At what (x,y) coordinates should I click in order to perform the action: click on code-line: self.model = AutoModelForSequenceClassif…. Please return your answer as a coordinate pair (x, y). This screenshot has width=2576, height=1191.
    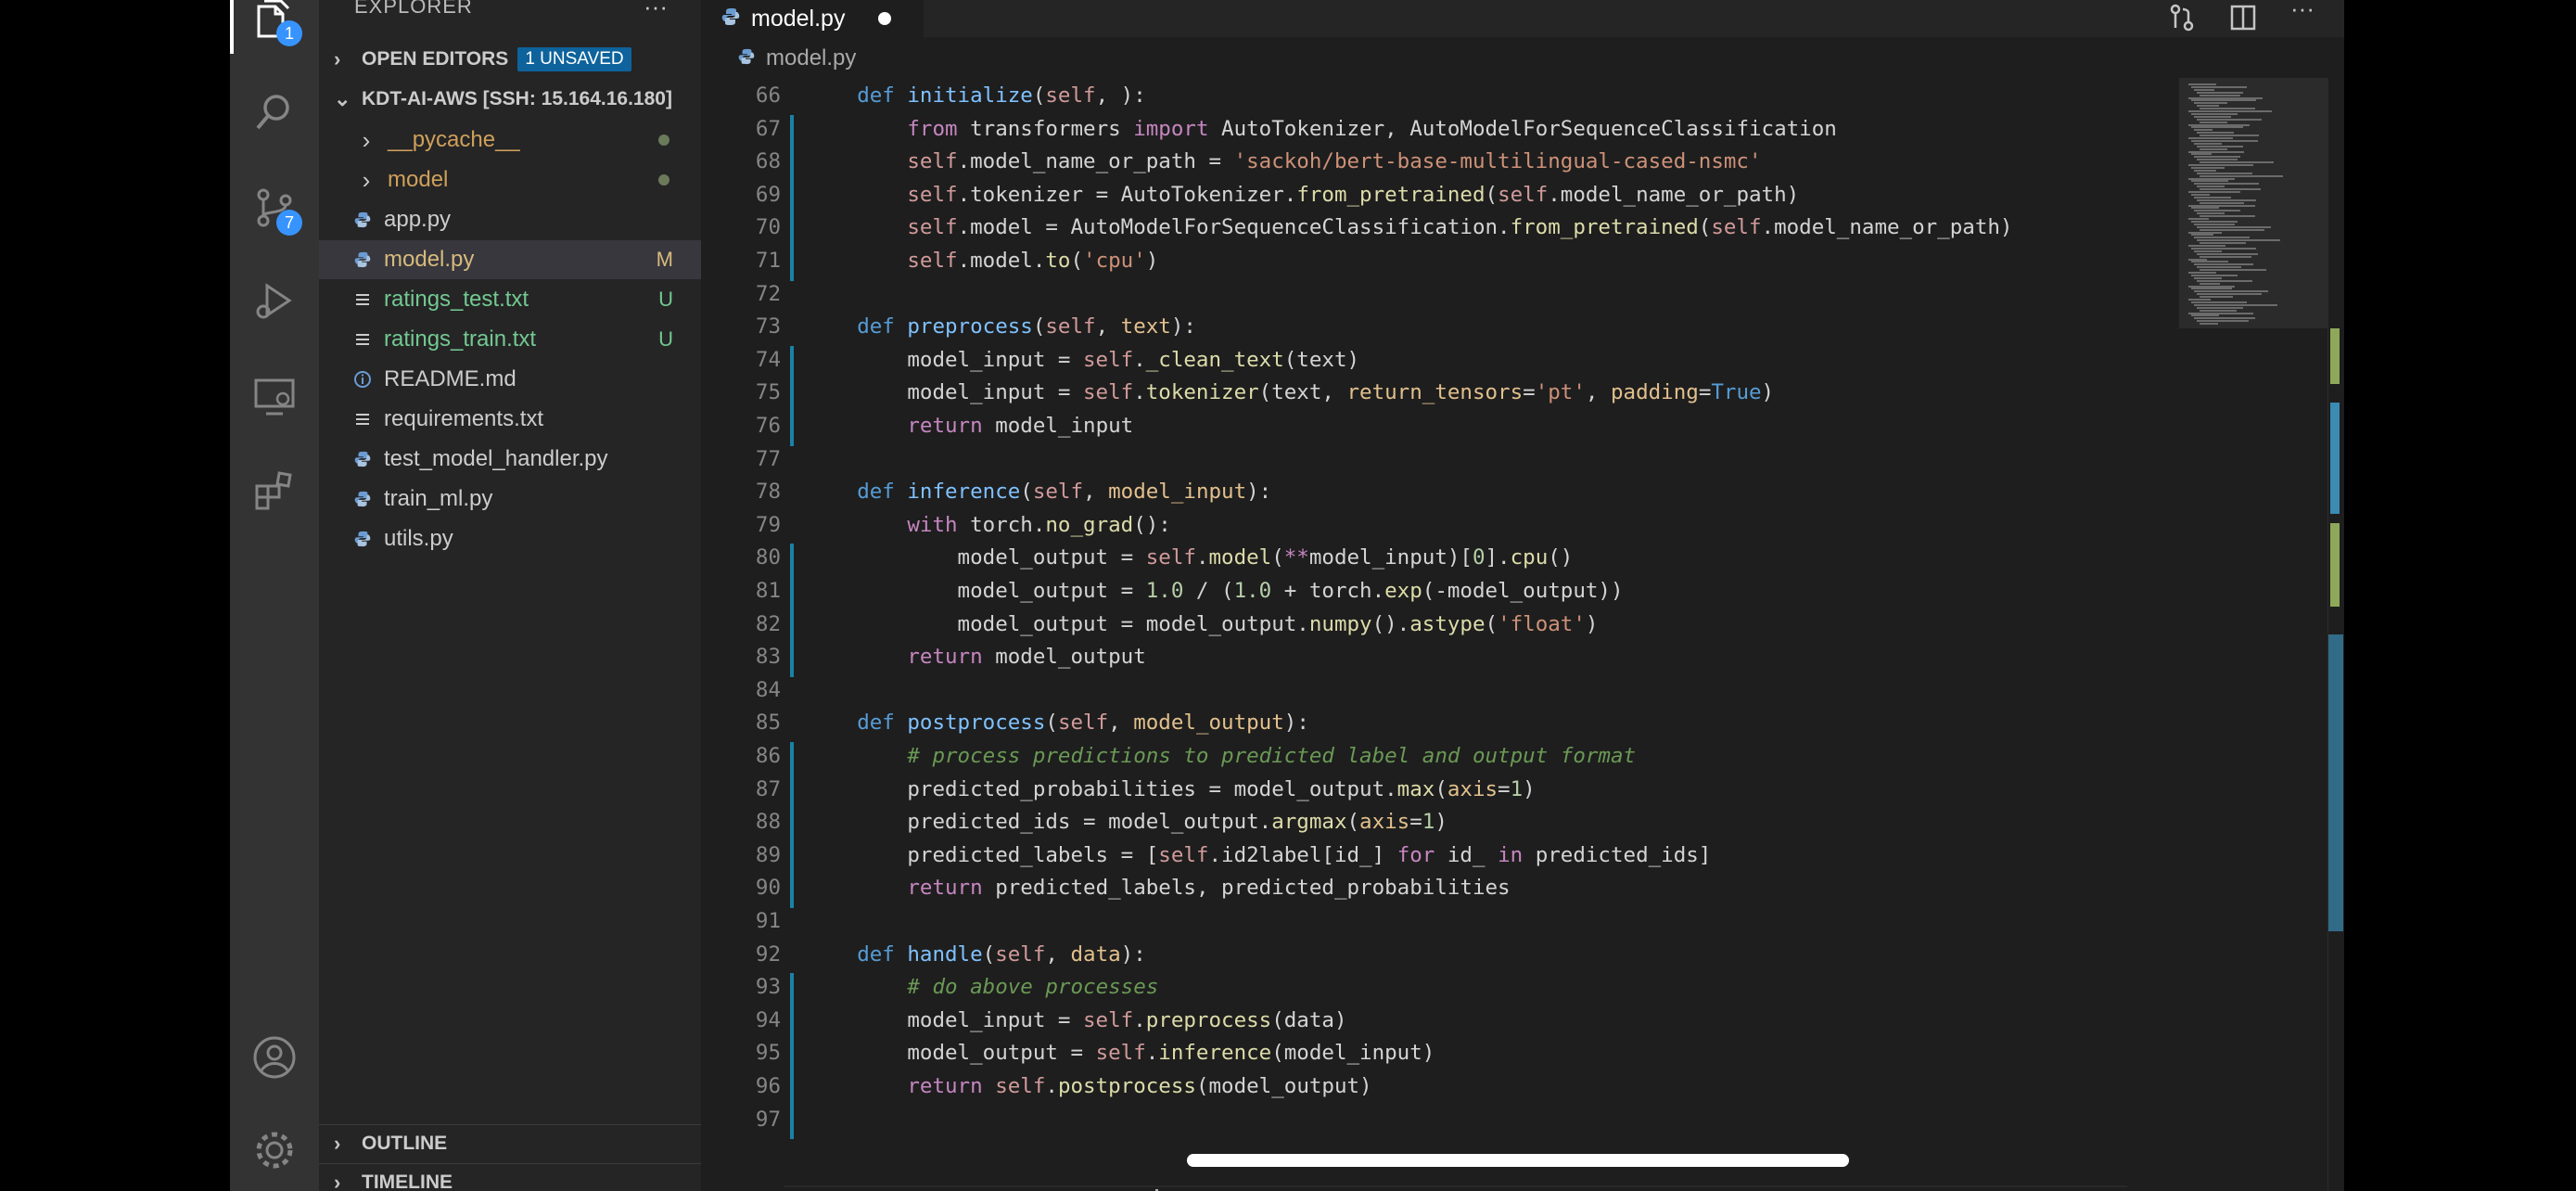
    Looking at the image, I should click on (1410, 227).